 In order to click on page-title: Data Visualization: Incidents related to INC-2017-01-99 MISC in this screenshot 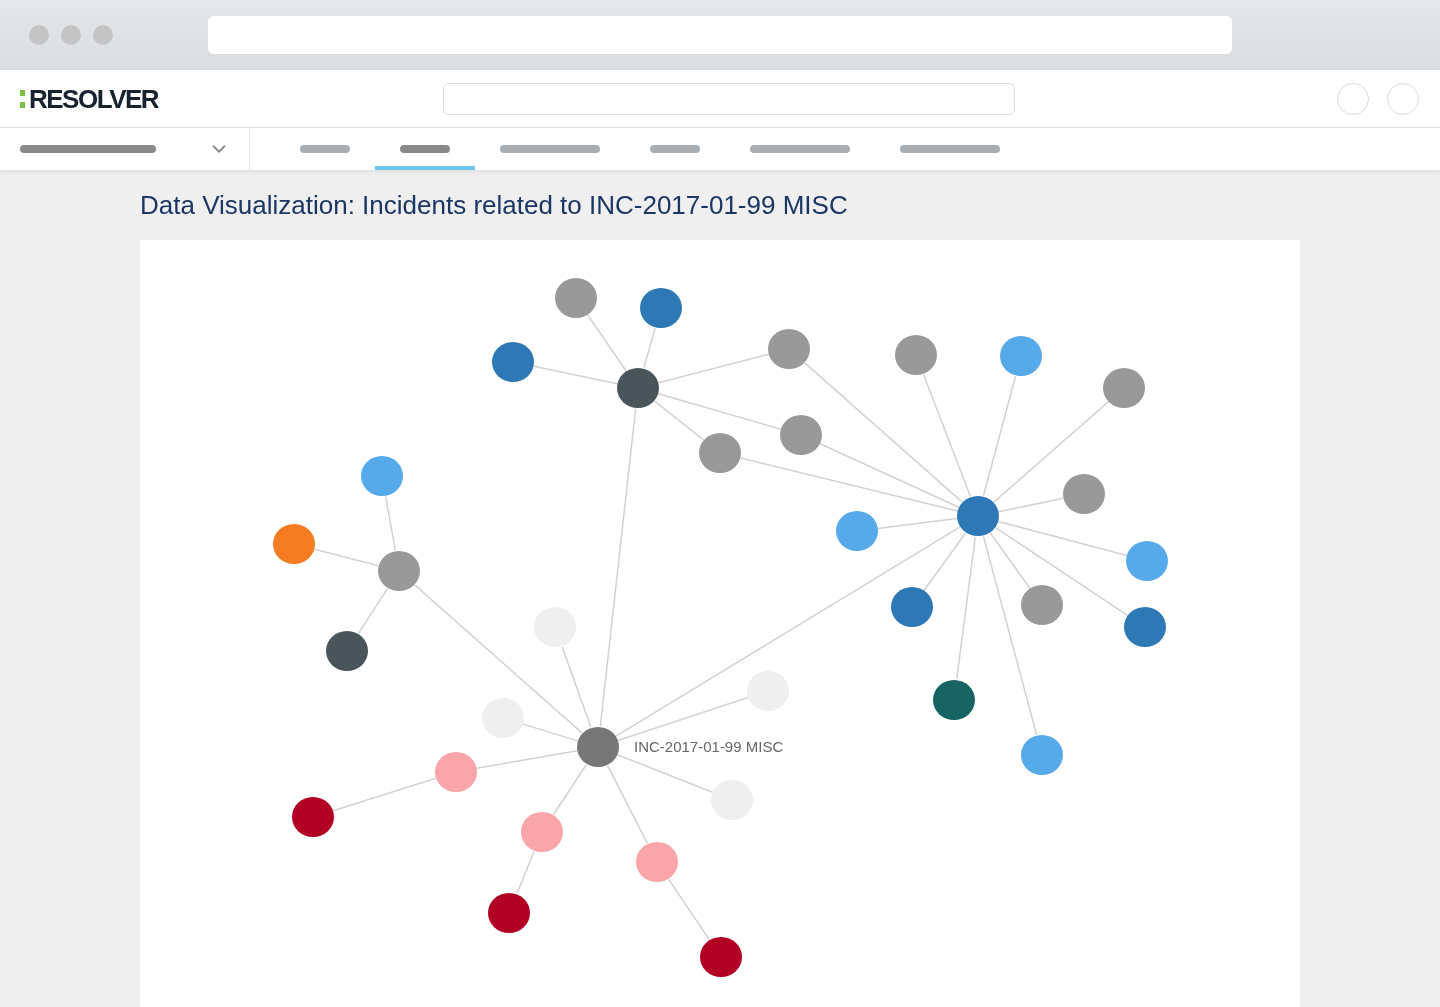, I will do `click(494, 205)`.